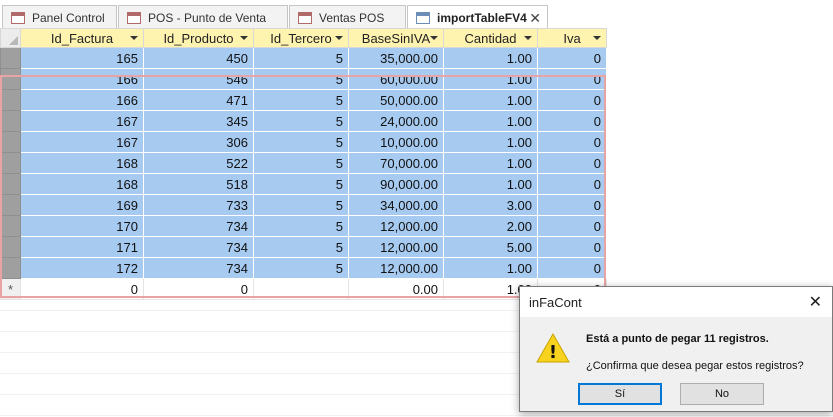  What do you see at coordinates (198, 142) in the screenshot?
I see `cell: 306` at bounding box center [198, 142].